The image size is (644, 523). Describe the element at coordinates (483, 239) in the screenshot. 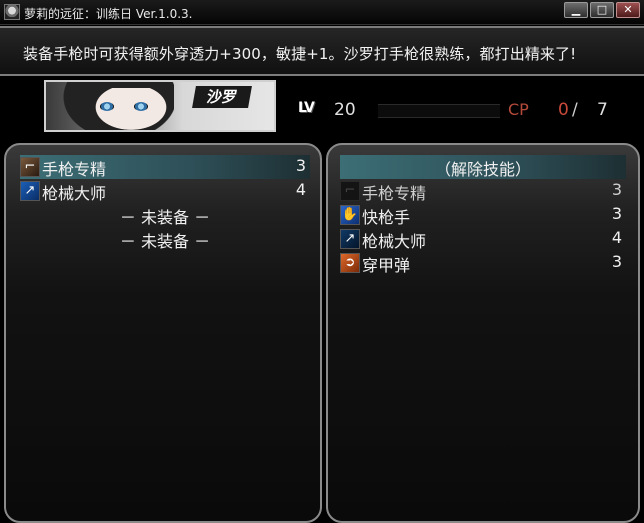

I see `available-skill-row: ↗ 枪械大师 4` at that location.